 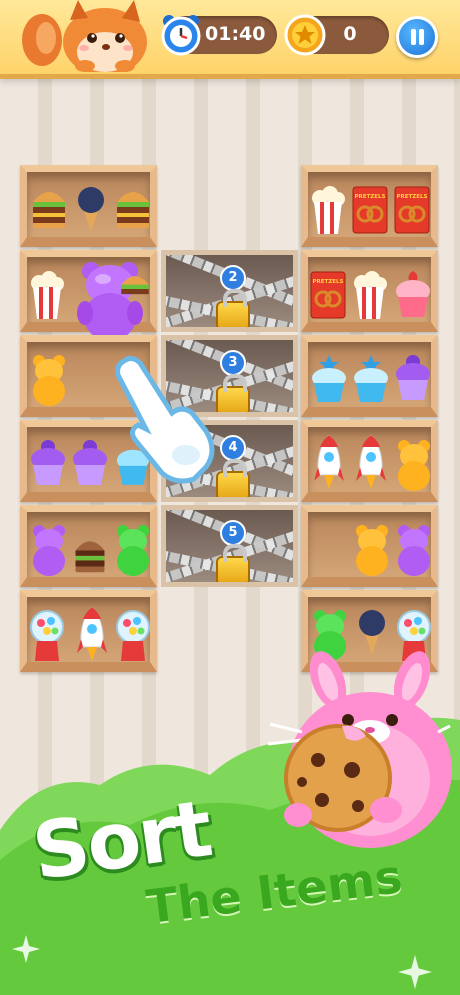 I want to click on shelf-right-2: PRETZELS, so click(x=369, y=291).